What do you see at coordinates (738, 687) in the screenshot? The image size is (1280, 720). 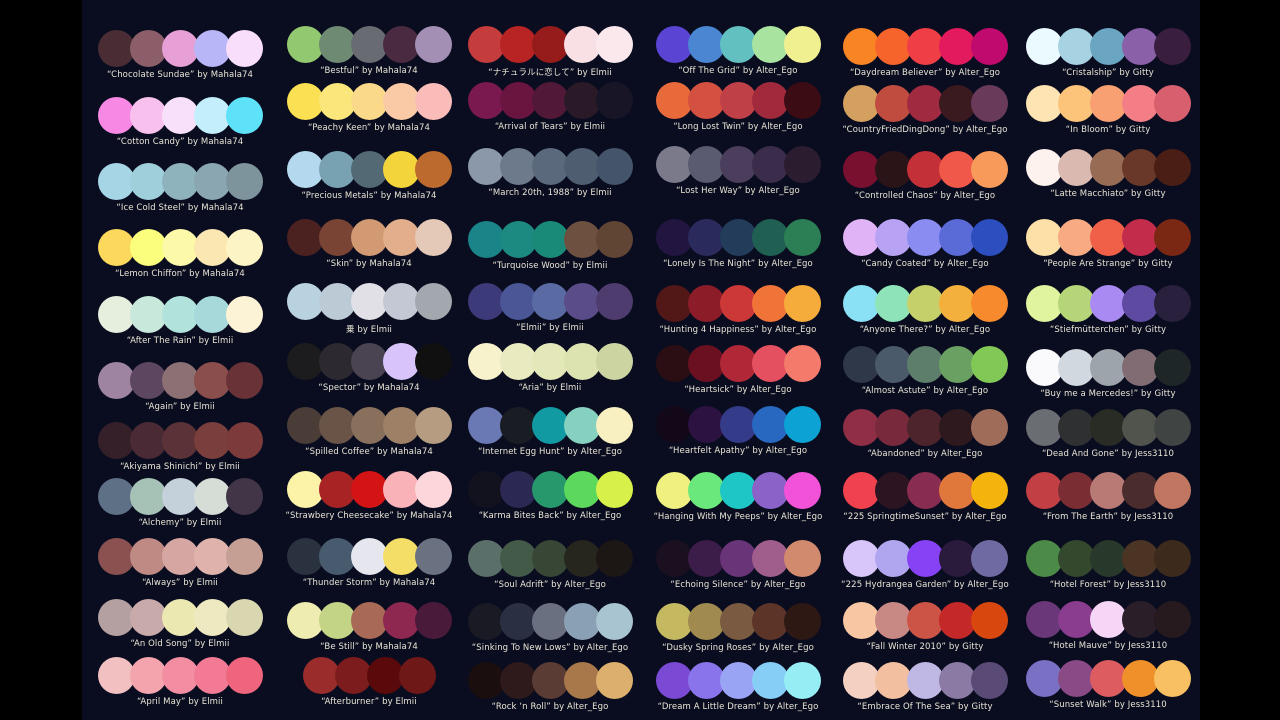 I see `palette-card: “Dream A Little Dream” by Alter_Ego` at bounding box center [738, 687].